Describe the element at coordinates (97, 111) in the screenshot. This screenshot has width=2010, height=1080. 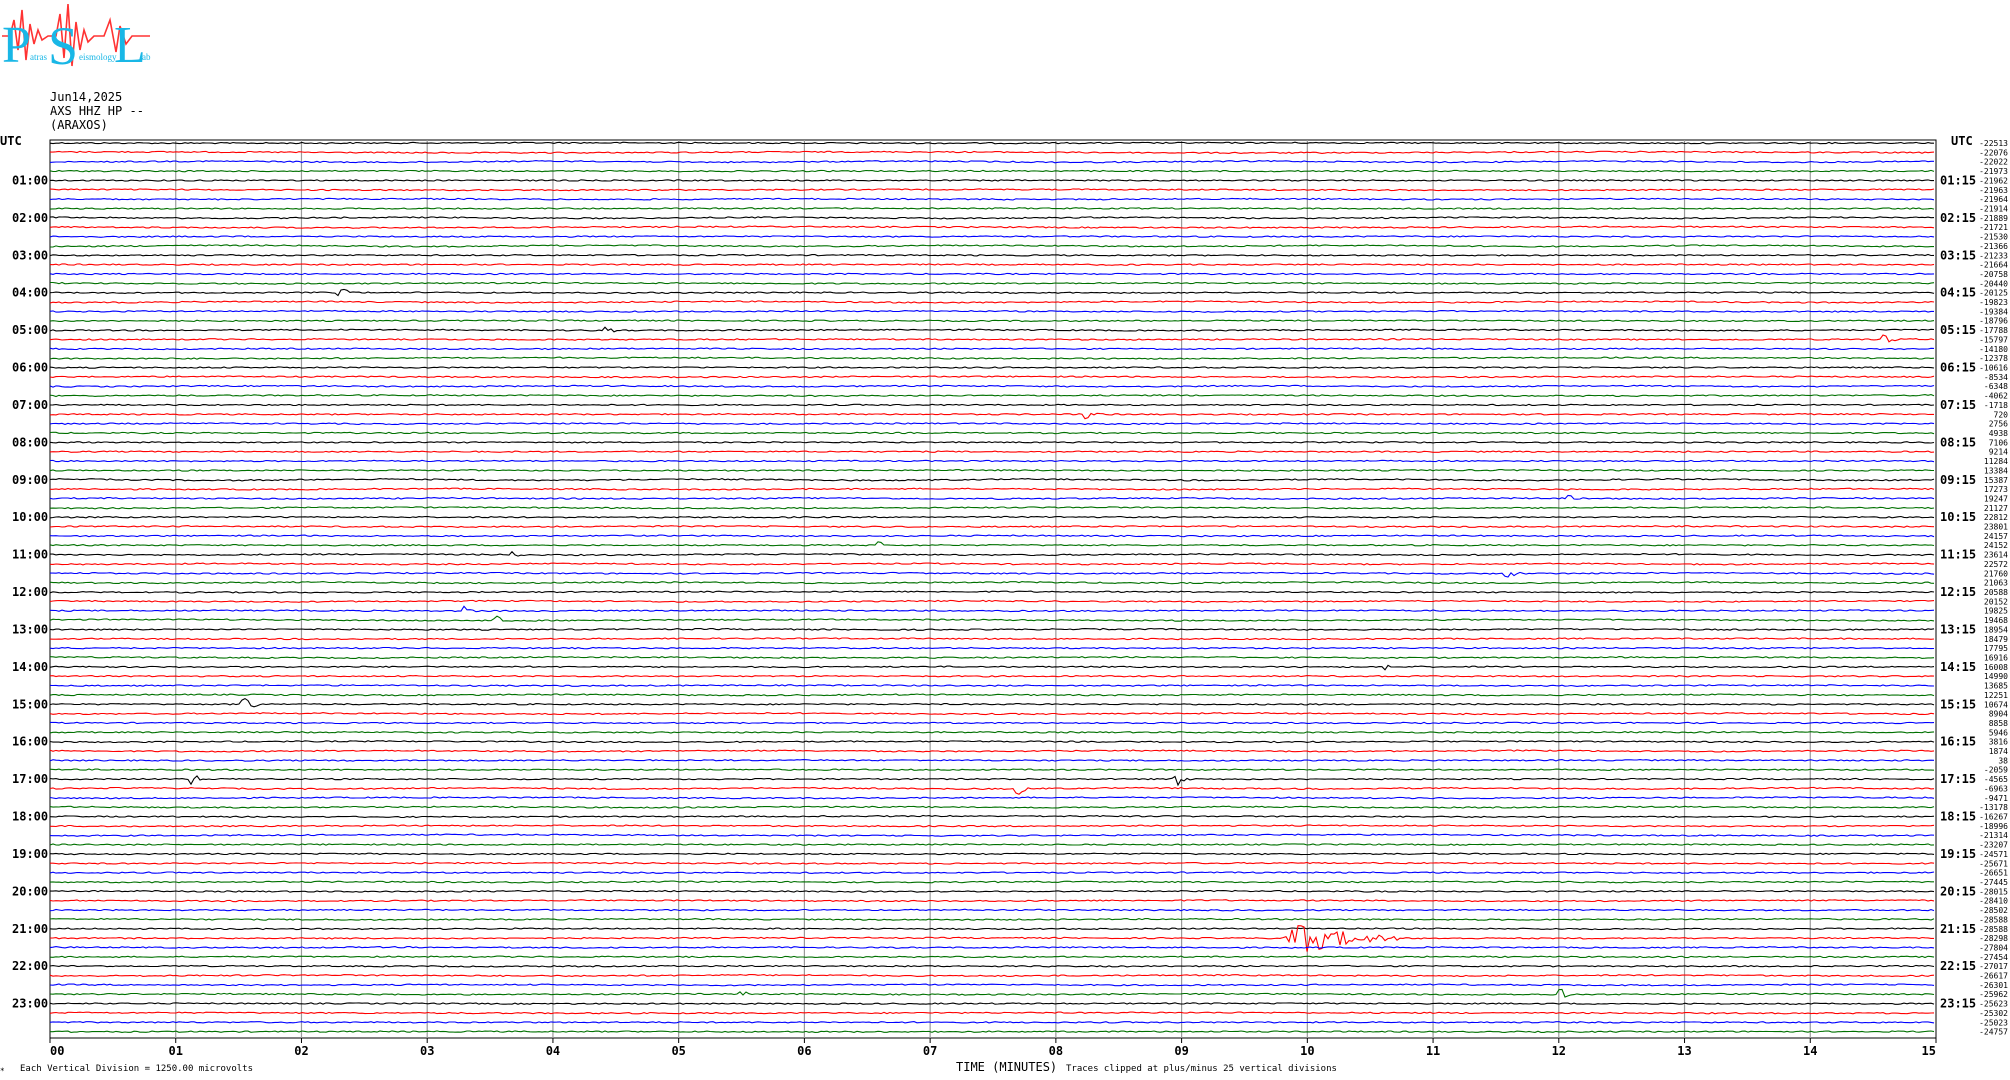
I see `header-channel: AXS HHZ HP --` at that location.